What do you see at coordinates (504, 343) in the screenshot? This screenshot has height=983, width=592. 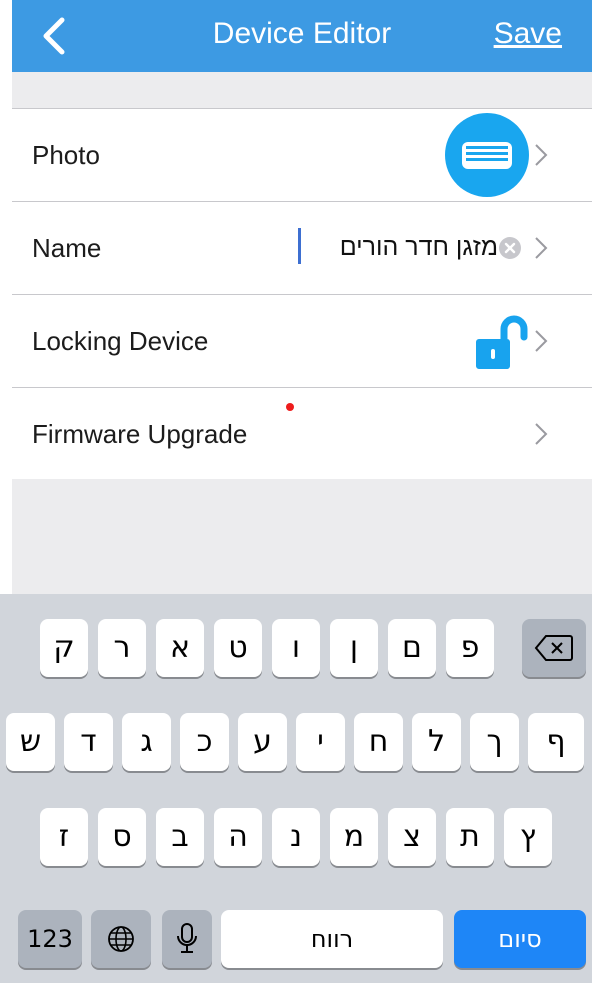 I see `unlocked-padlock-icon` at bounding box center [504, 343].